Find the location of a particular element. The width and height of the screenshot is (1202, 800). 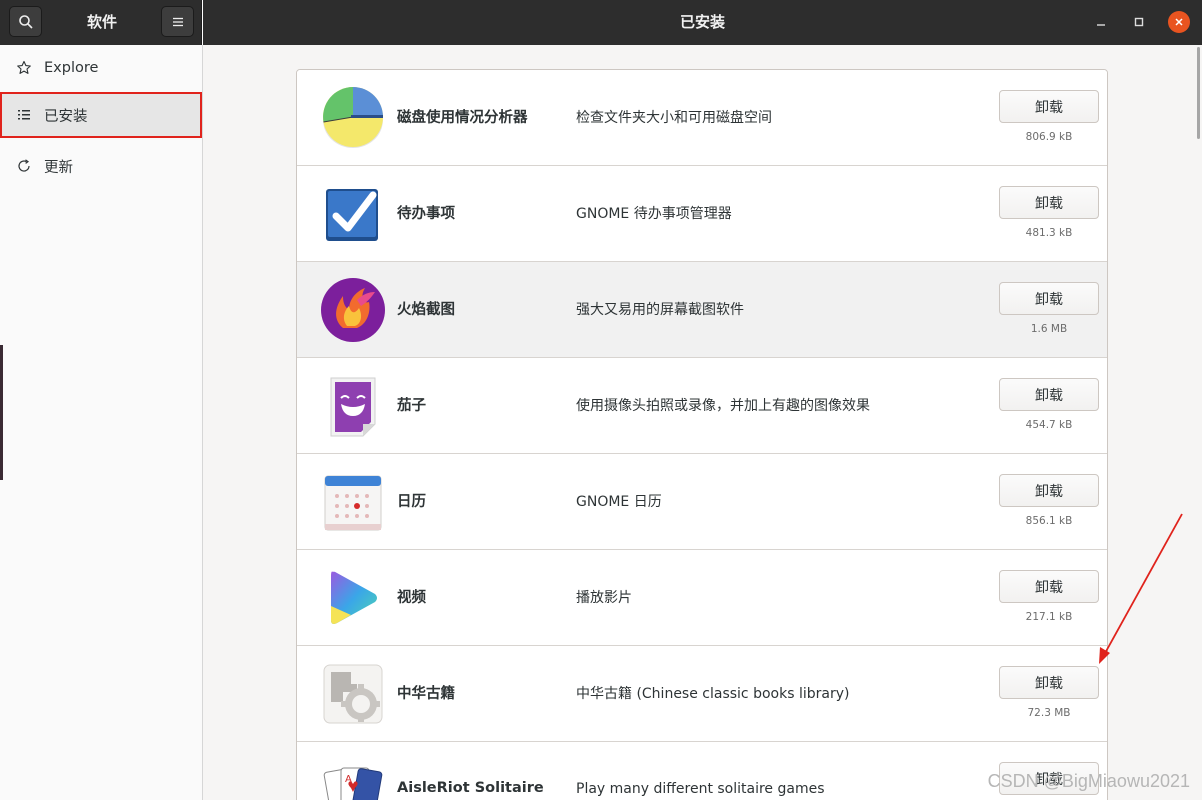

hamburger-menu-icon is located at coordinates (177, 21).